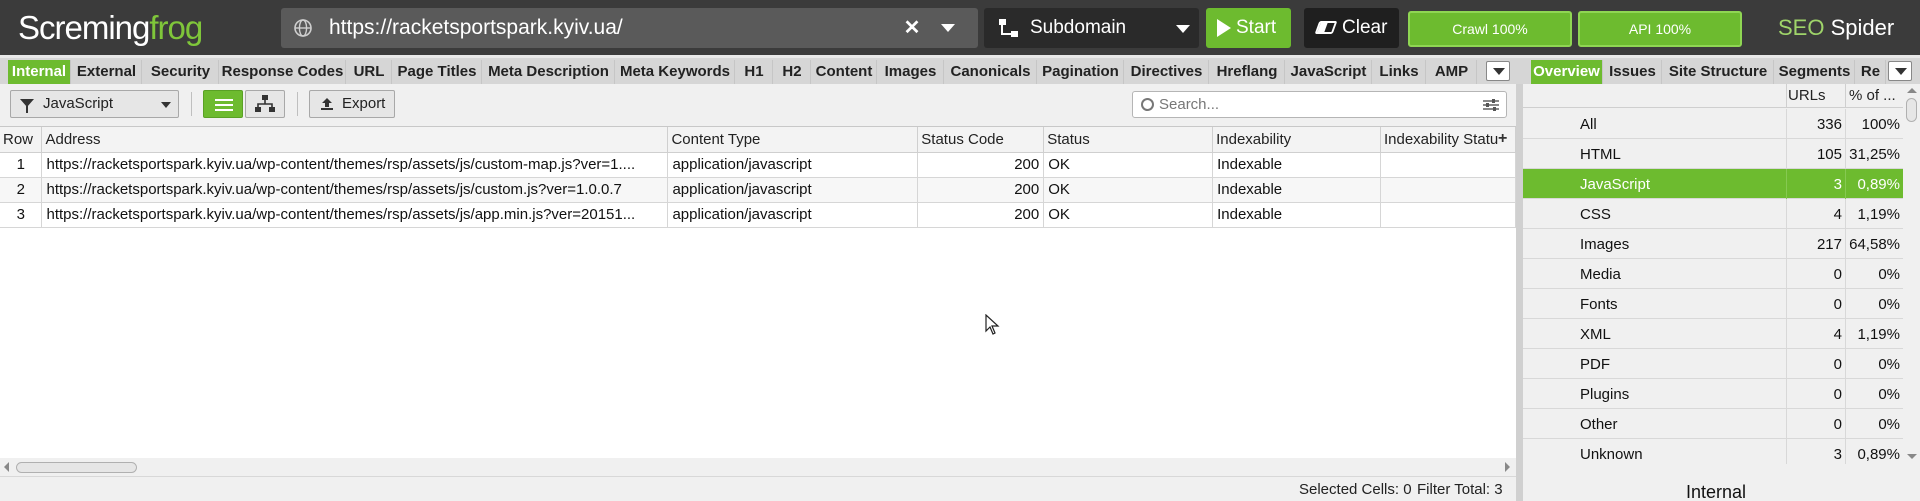 The image size is (1920, 501). Describe the element at coordinates (1713, 124) in the screenshot. I see `overview-row-all: All 336 100%` at that location.